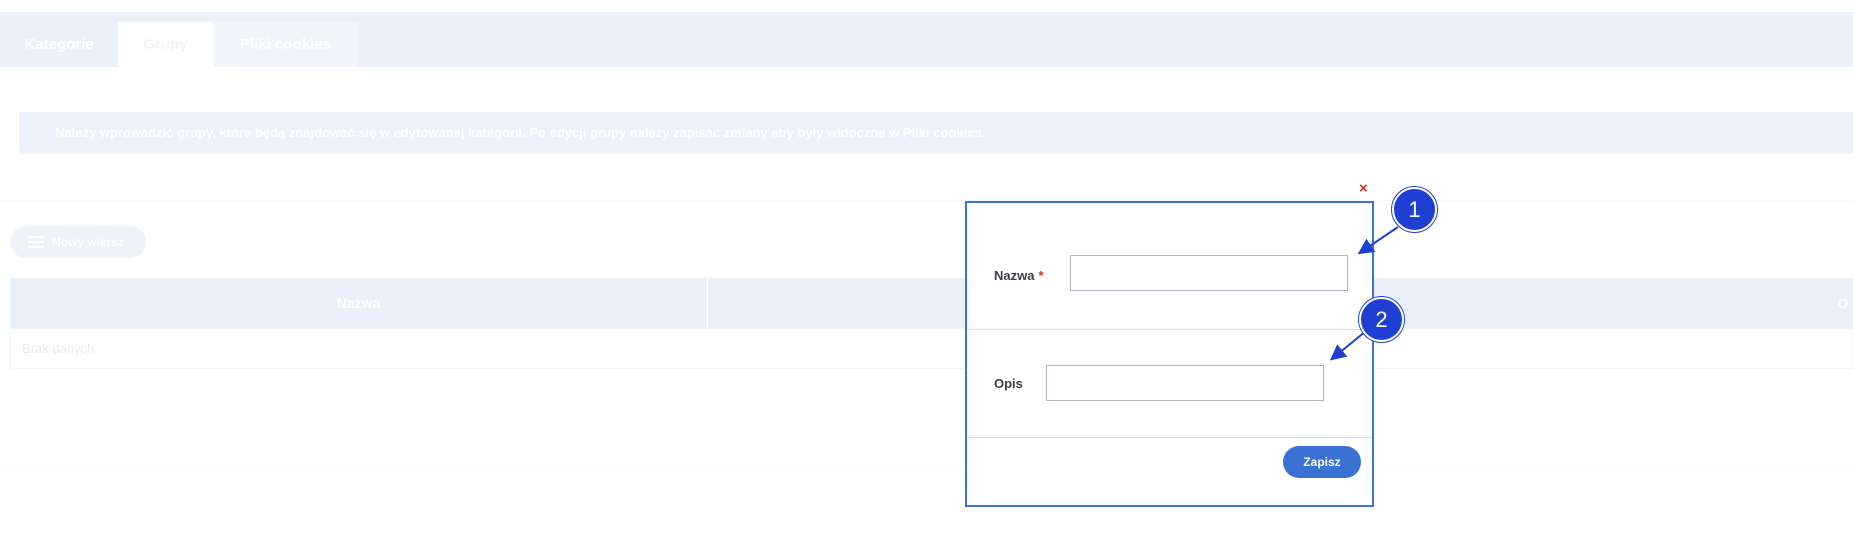  What do you see at coordinates (1348, 345) in the screenshot?
I see `callout-2-arrow` at bounding box center [1348, 345].